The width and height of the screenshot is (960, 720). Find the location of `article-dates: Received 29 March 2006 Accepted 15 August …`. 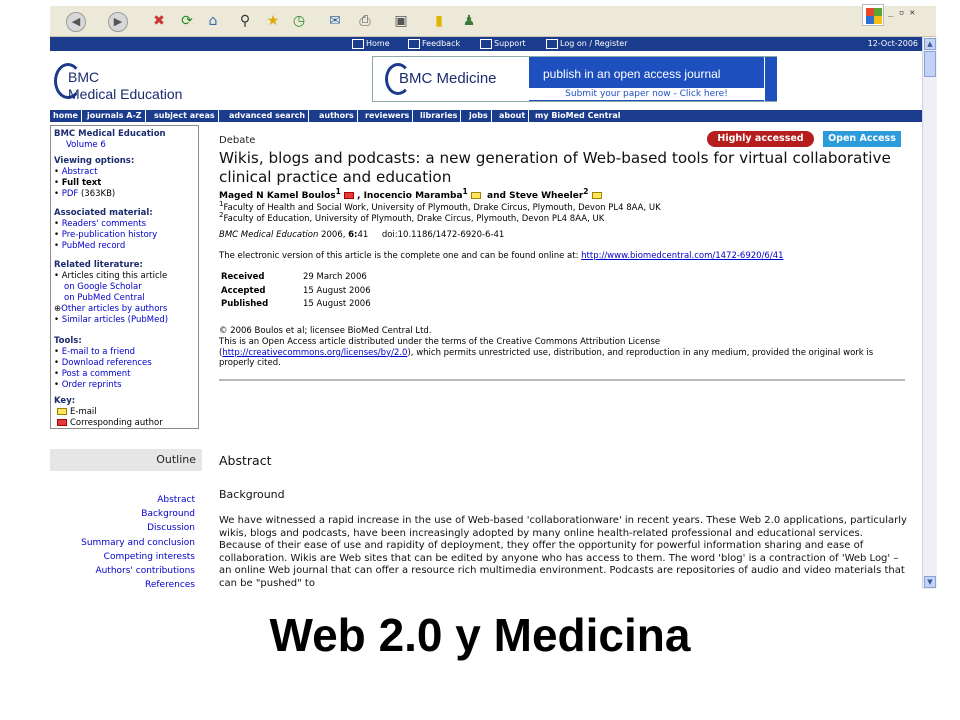

article-dates: Received 29 March 2006 Accepted 15 August … is located at coordinates (296, 291).